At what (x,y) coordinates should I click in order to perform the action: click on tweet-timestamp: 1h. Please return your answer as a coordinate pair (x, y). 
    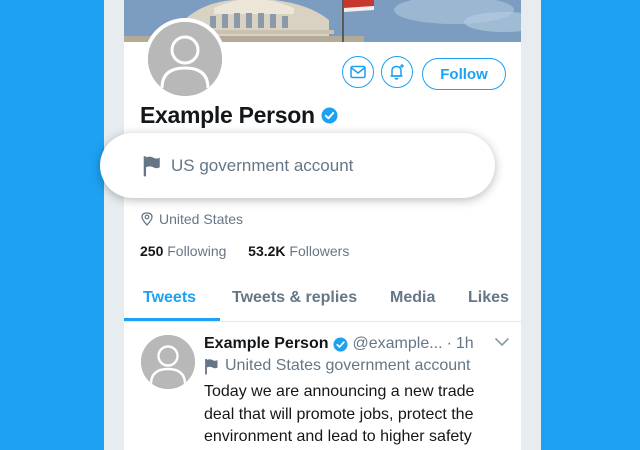
    Looking at the image, I should click on (465, 344).